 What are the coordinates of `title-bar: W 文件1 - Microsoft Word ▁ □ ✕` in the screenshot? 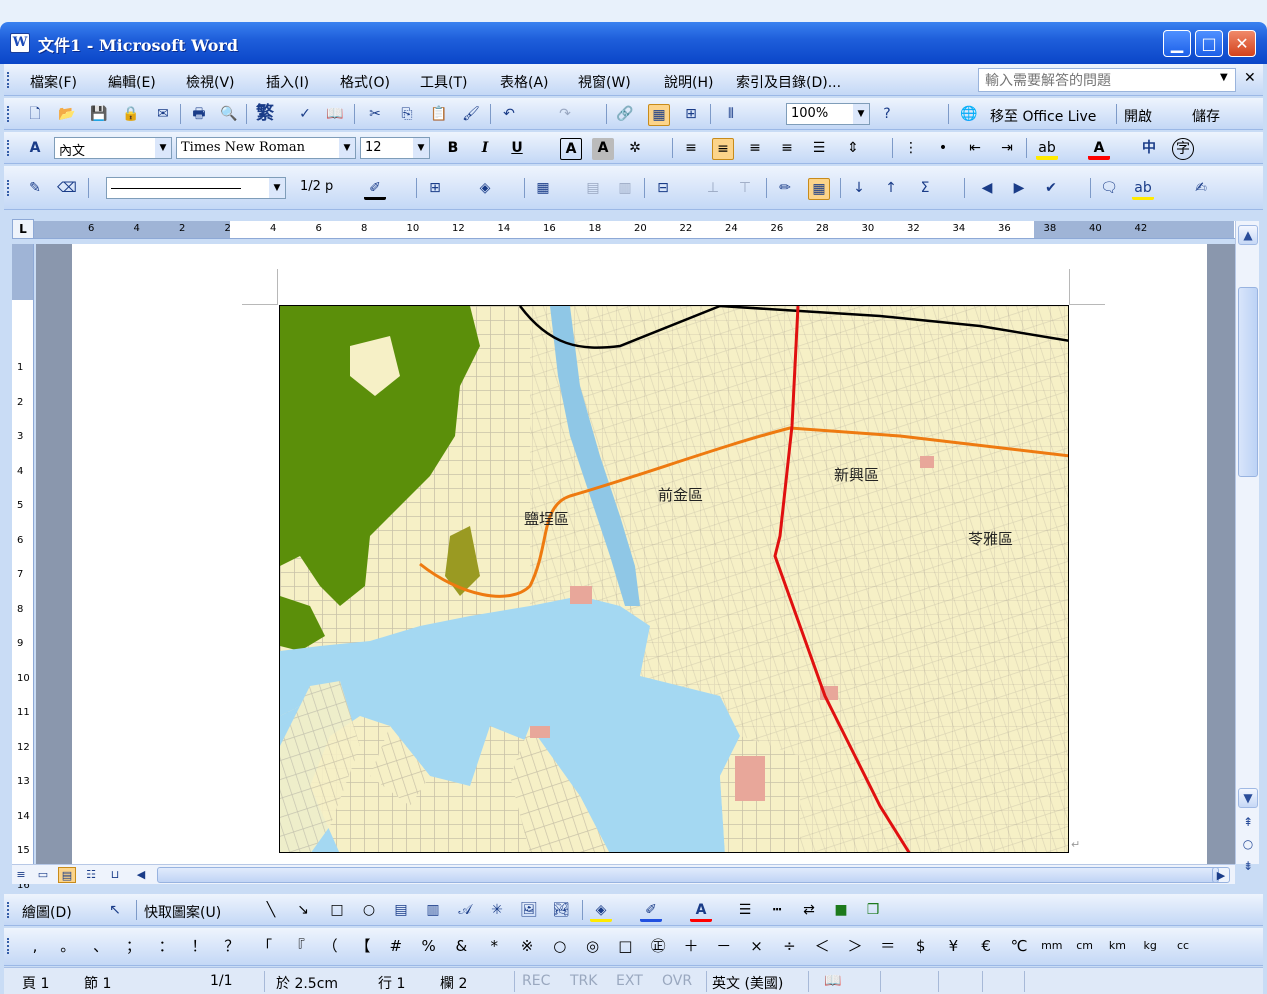 It's located at (633, 43).